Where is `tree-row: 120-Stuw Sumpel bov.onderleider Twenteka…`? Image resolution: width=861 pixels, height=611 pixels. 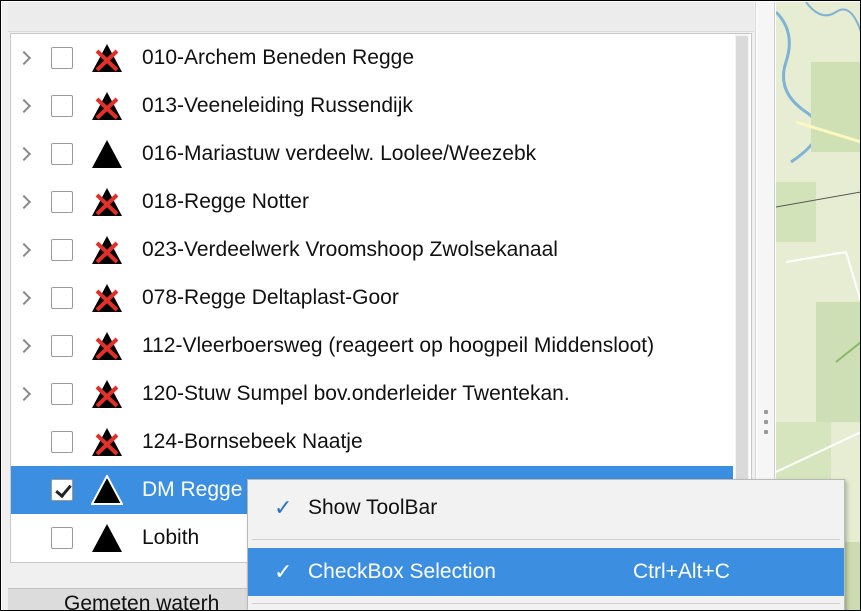 tree-row: 120-Stuw Sumpel bov.onderleider Twenteka… is located at coordinates (372, 394).